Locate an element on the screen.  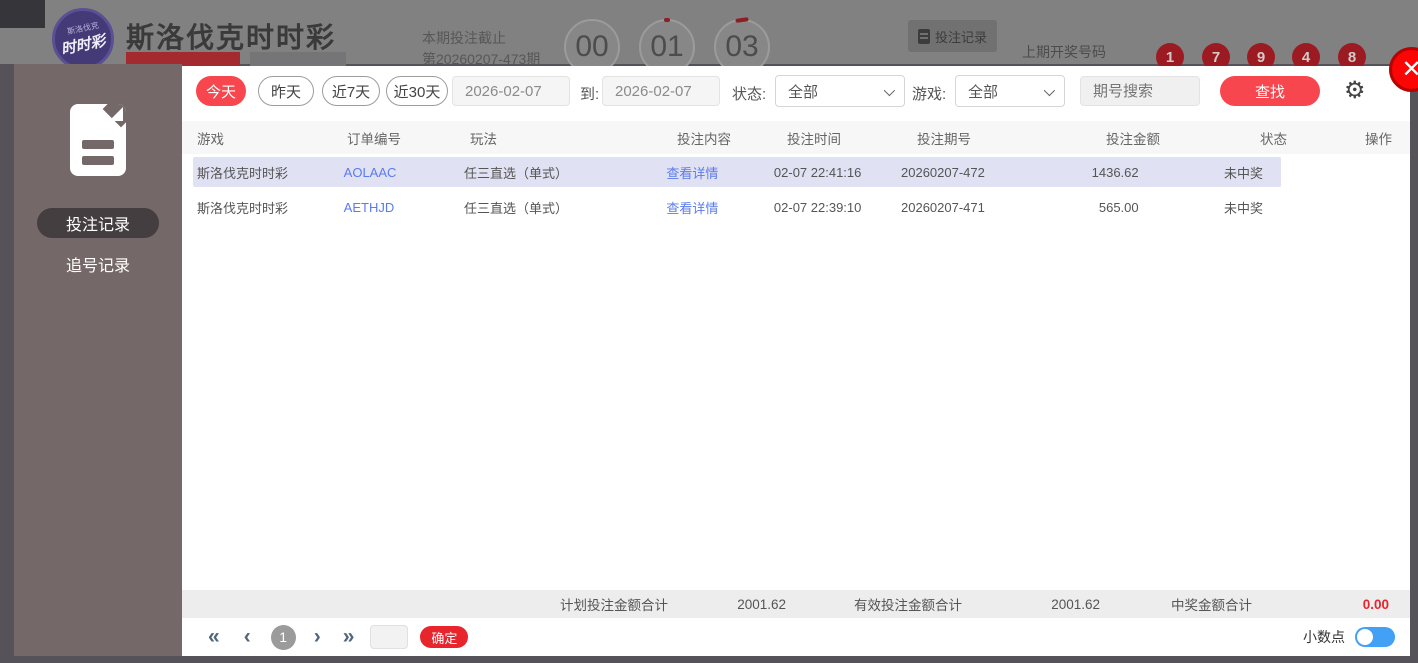
sidebar-item-bet-records: 投注记录 is located at coordinates (98, 223).